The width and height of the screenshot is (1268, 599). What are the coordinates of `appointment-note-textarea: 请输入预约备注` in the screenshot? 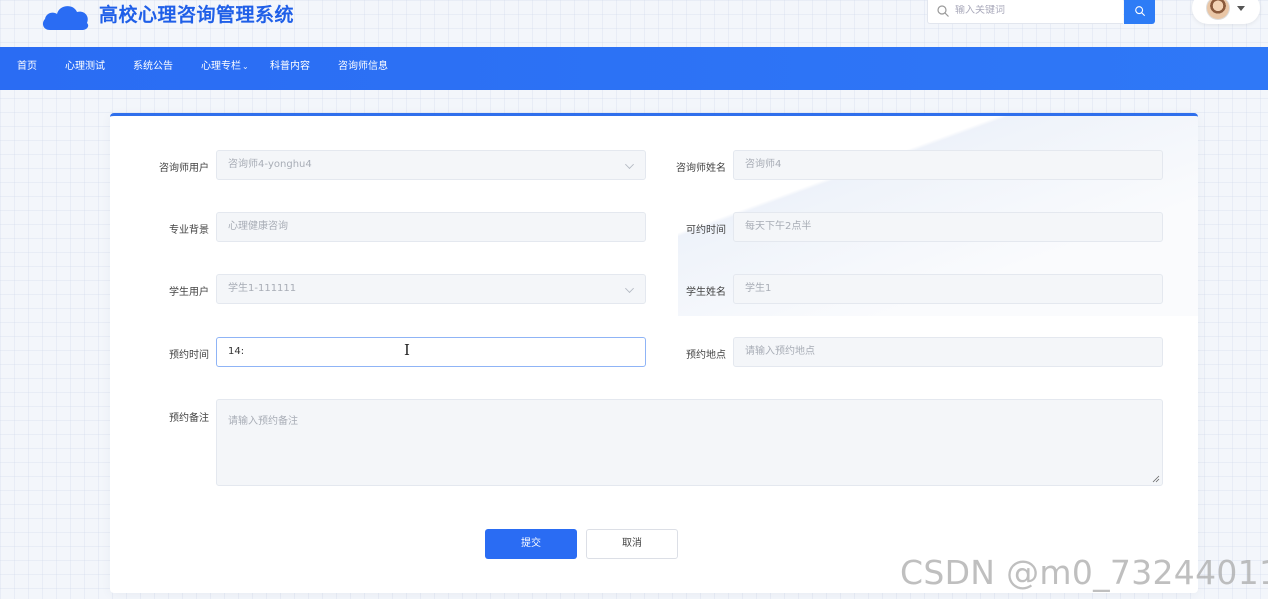 It's located at (689, 442).